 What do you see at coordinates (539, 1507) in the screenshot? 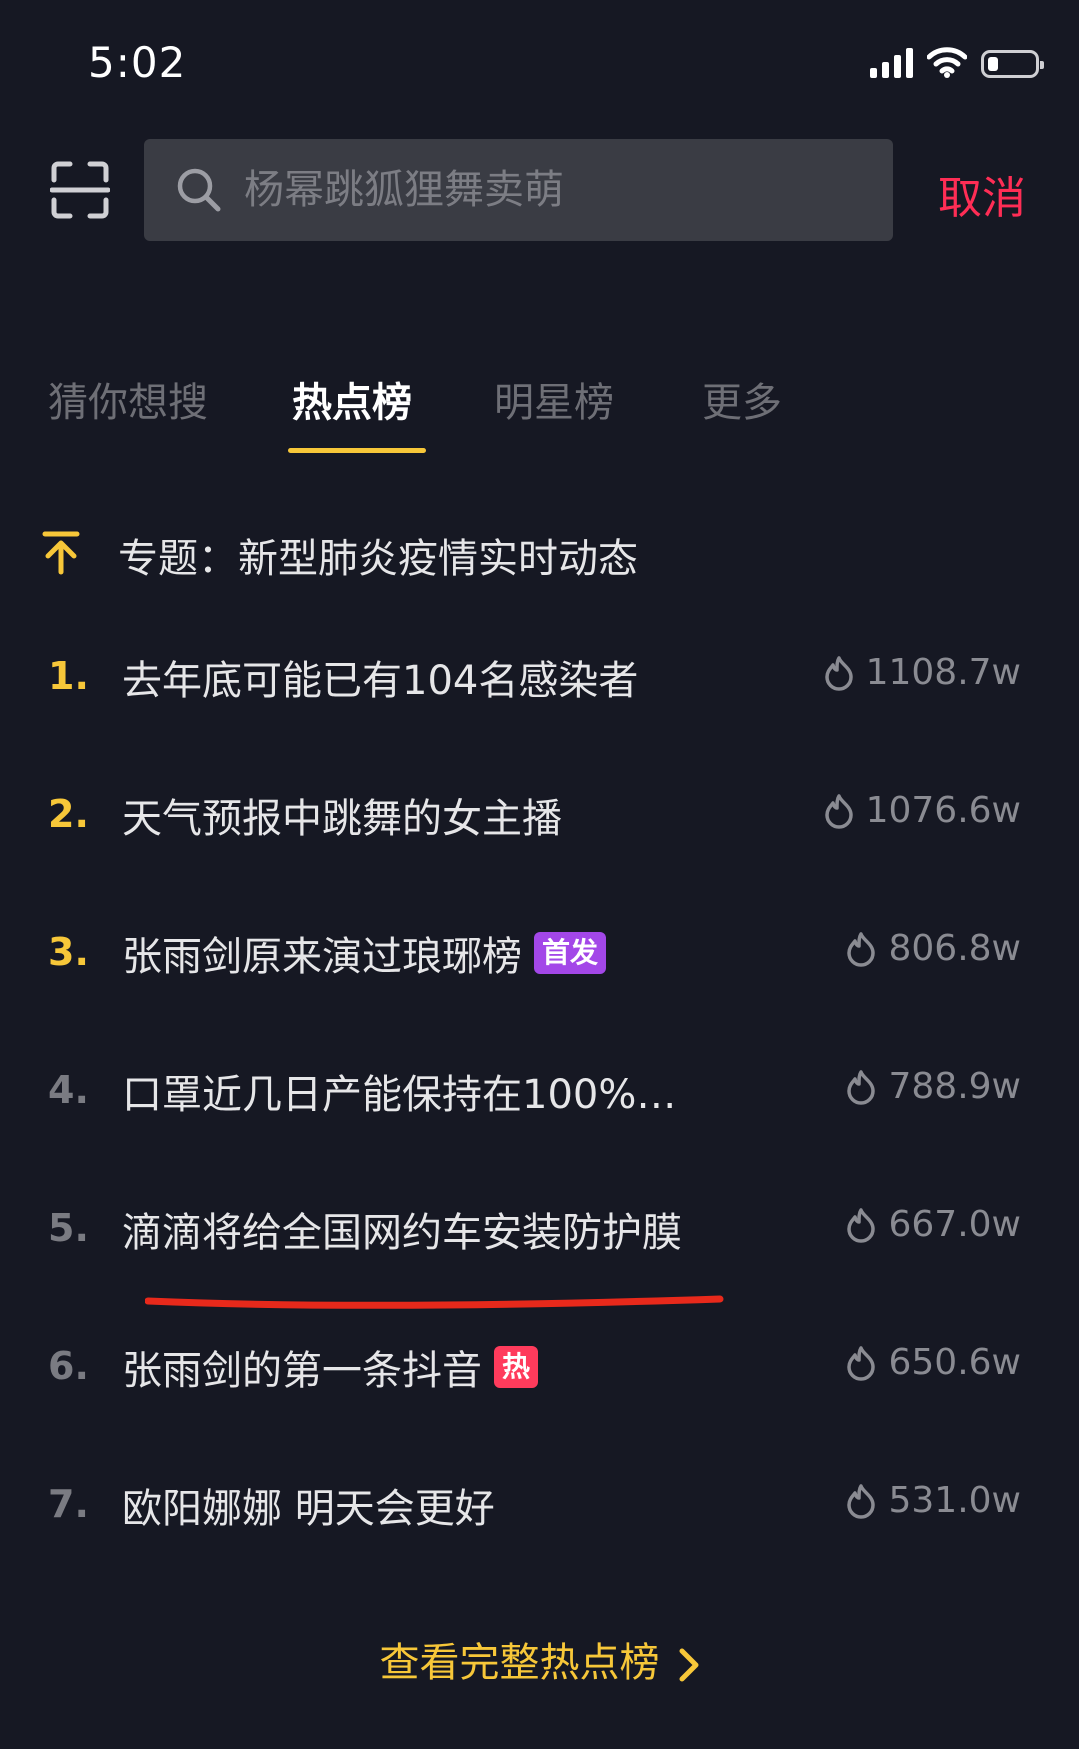
I see `hot-list-item: 7. 欧阳娜娜 明天会更好 531.0w` at bounding box center [539, 1507].